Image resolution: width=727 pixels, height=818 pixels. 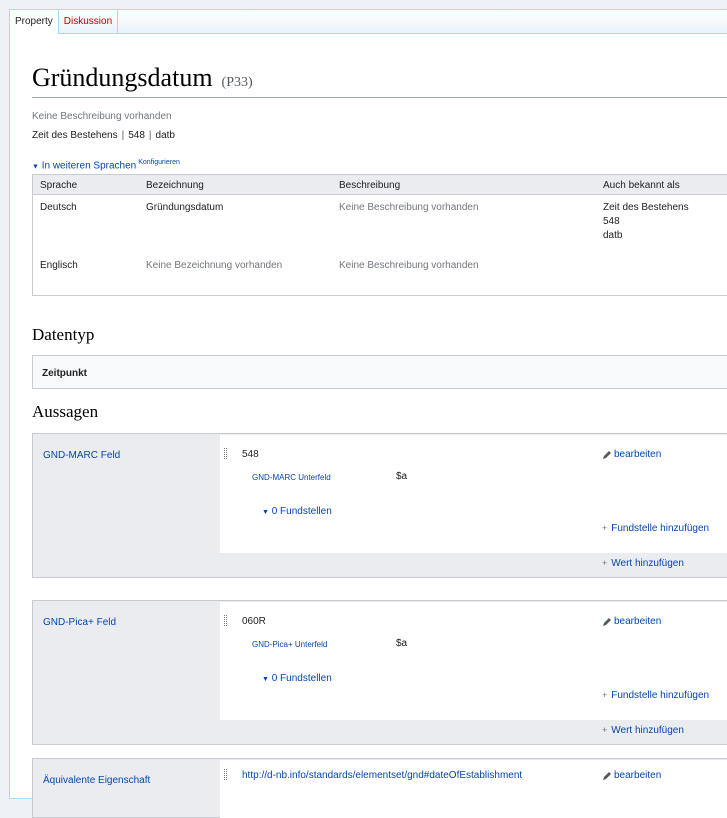 What do you see at coordinates (250, 454) in the screenshot?
I see `statement-value: 548` at bounding box center [250, 454].